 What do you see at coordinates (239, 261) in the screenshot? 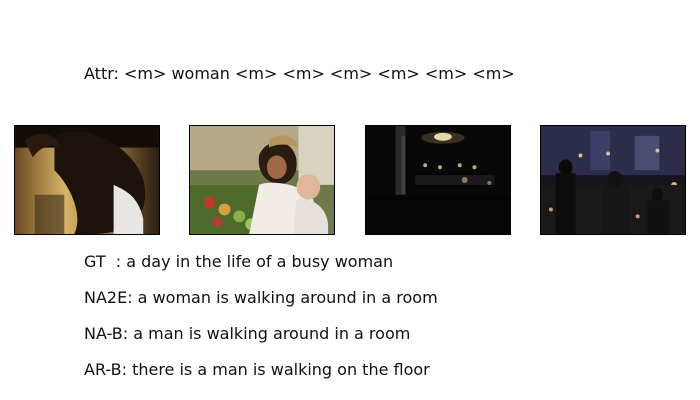
I see `caption-ground-truth: GT : a day in the life of a busy woman` at bounding box center [239, 261].